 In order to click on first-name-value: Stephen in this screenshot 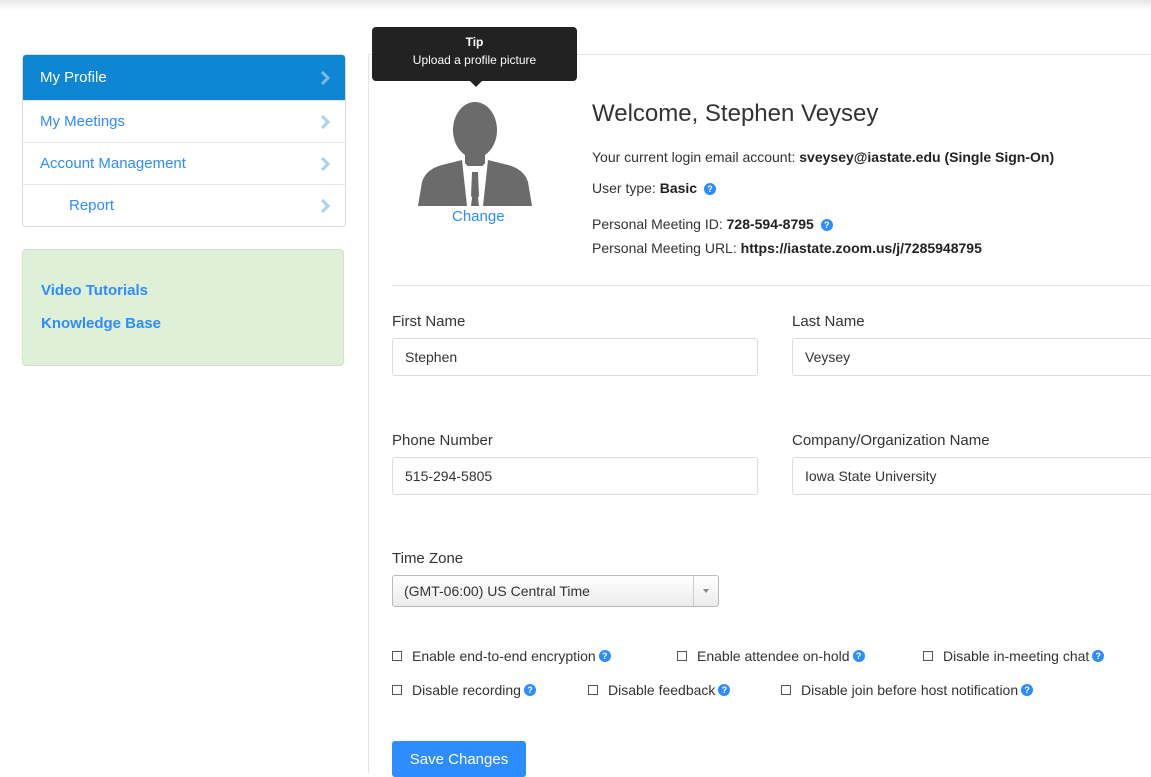, I will do `click(431, 357)`.